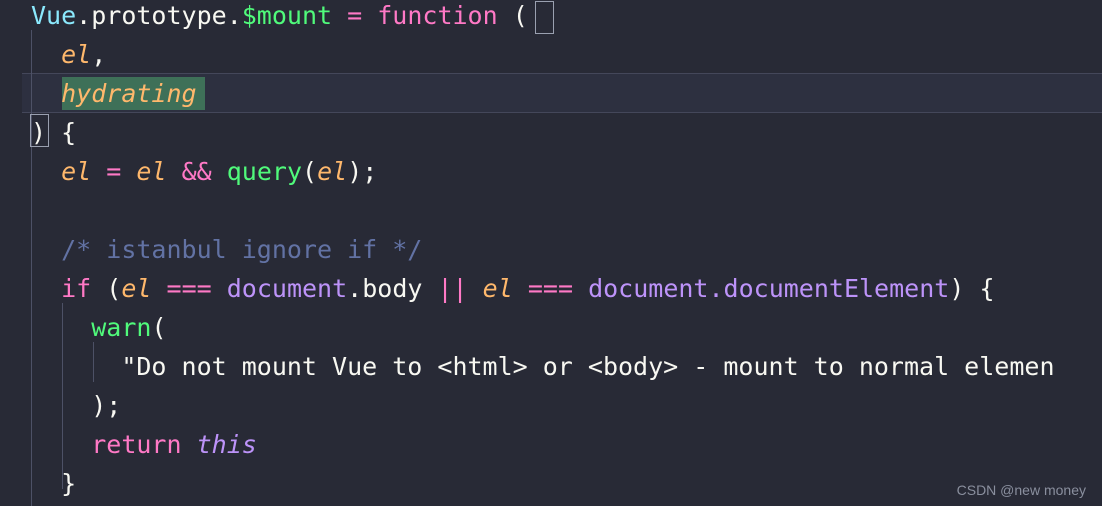  I want to click on token-mount-method: $mount, so click(287, 15).